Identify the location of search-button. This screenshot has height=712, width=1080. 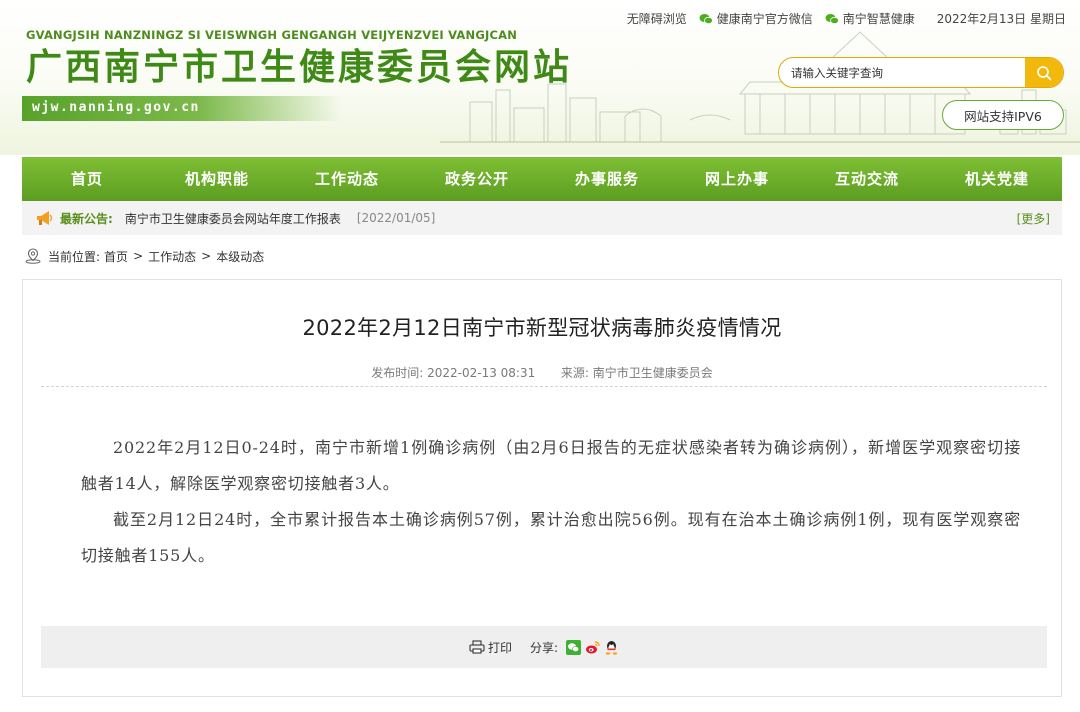
(1044, 72).